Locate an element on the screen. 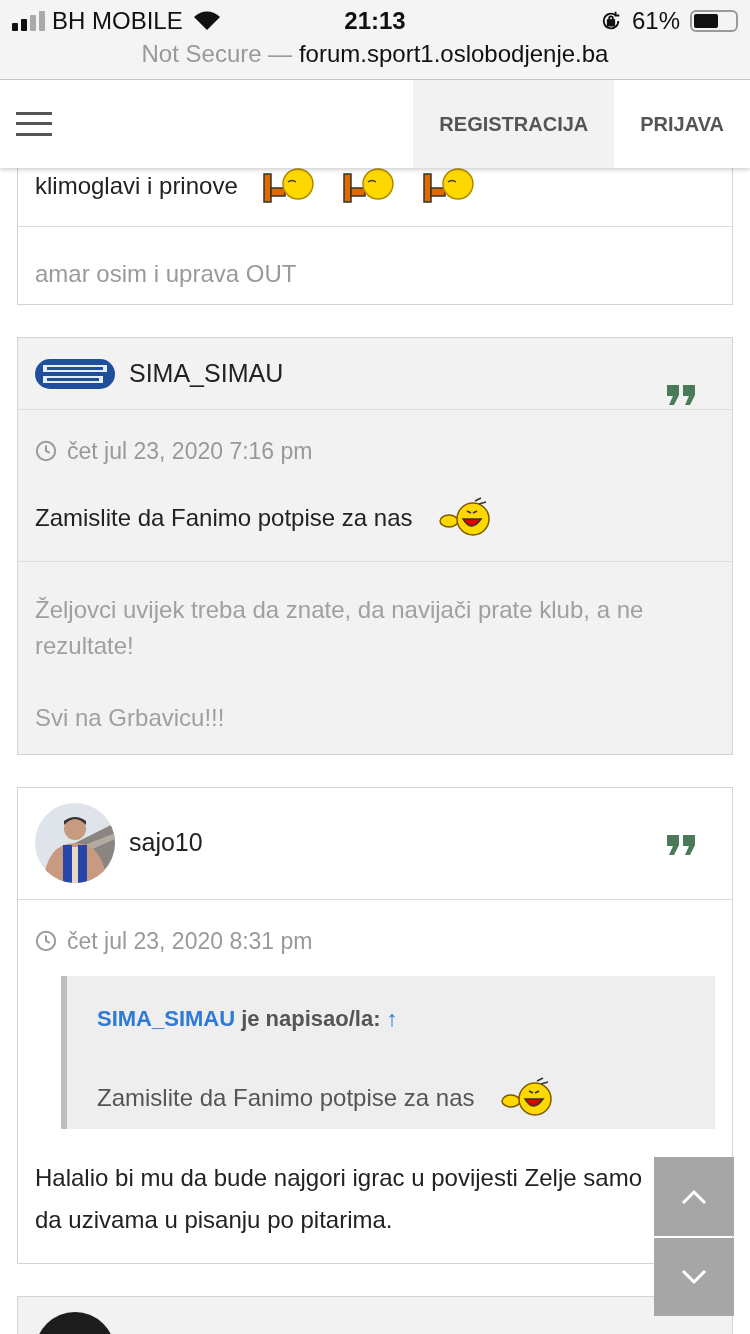 The width and height of the screenshot is (750, 1334). signature-text: amar osim i uprava OUT is located at coordinates (166, 274).